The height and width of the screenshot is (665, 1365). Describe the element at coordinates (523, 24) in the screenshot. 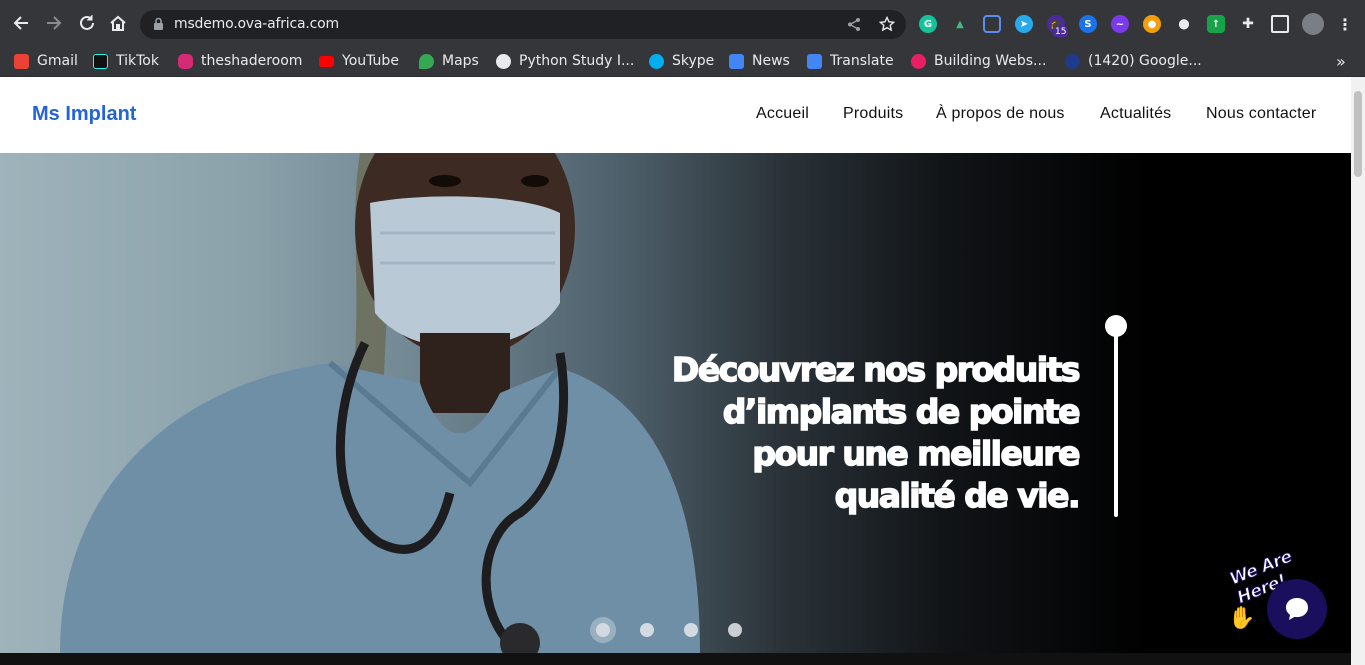

I see `address-bar: msdemo.ova-africa.com` at that location.